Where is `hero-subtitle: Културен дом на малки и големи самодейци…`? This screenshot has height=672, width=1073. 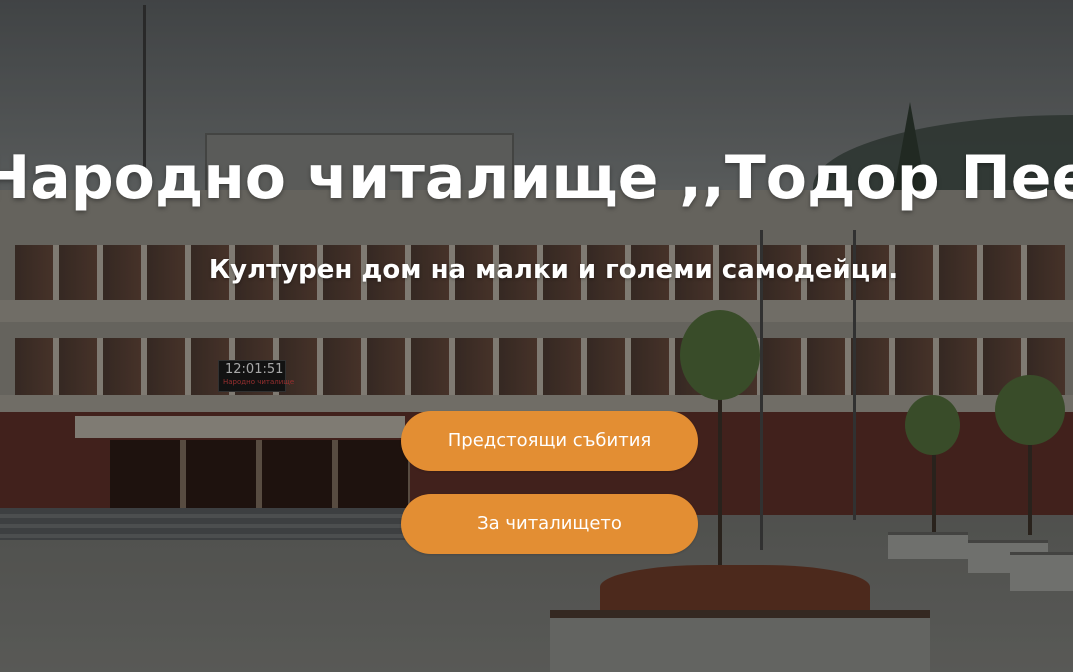 hero-subtitle: Културен дом на малки и големи самодейци… is located at coordinates (553, 270).